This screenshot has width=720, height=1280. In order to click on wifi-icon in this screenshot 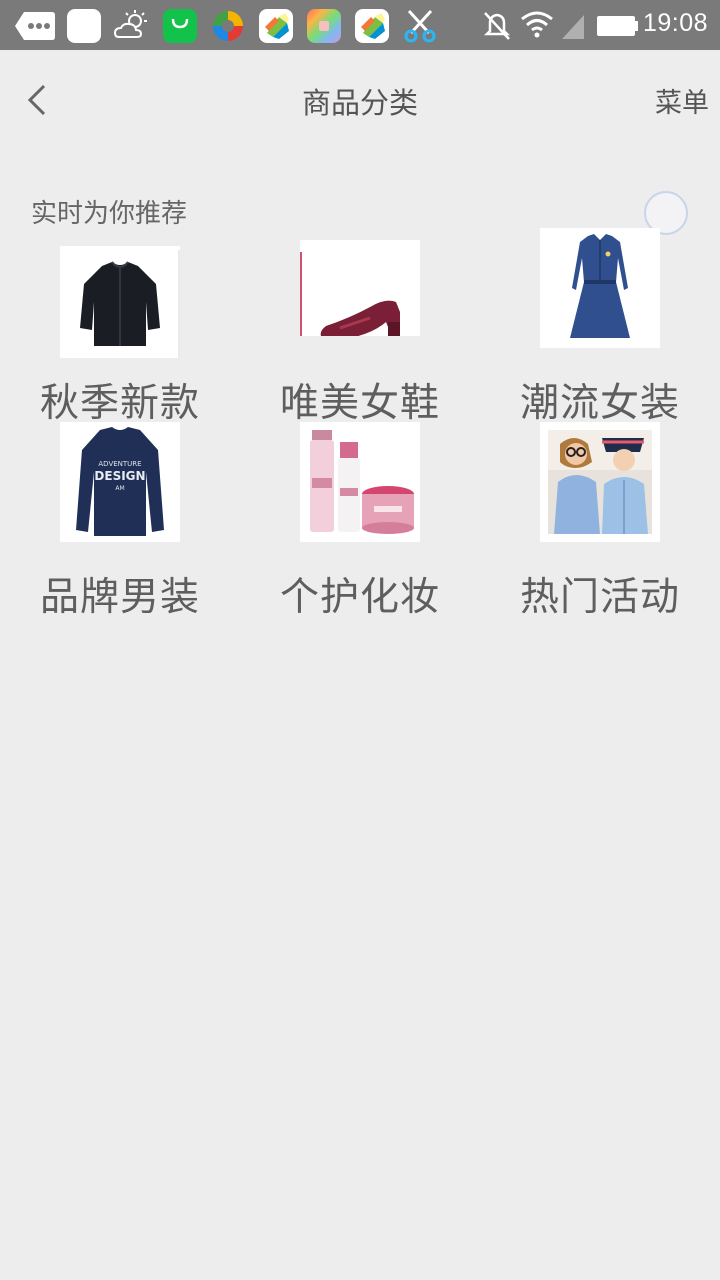, I will do `click(537, 26)`.